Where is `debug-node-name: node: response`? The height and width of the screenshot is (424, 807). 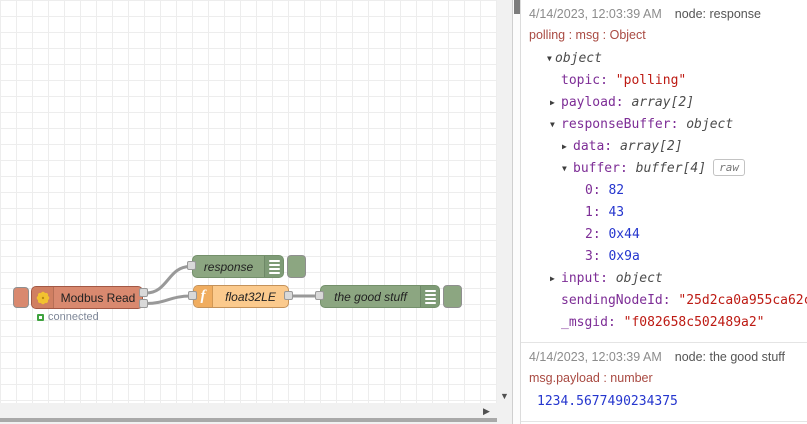 debug-node-name: node: response is located at coordinates (717, 14).